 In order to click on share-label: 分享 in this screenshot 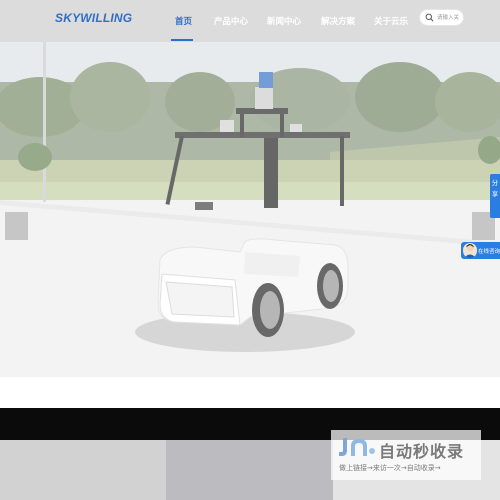, I will do `click(495, 188)`.